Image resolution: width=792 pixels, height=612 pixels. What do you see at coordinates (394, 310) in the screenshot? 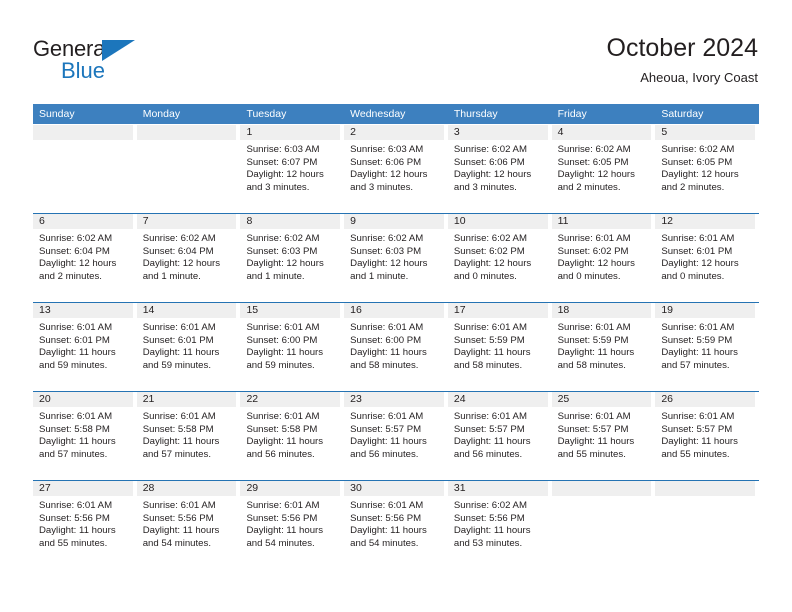
I see `day-number-band: 16` at bounding box center [394, 310].